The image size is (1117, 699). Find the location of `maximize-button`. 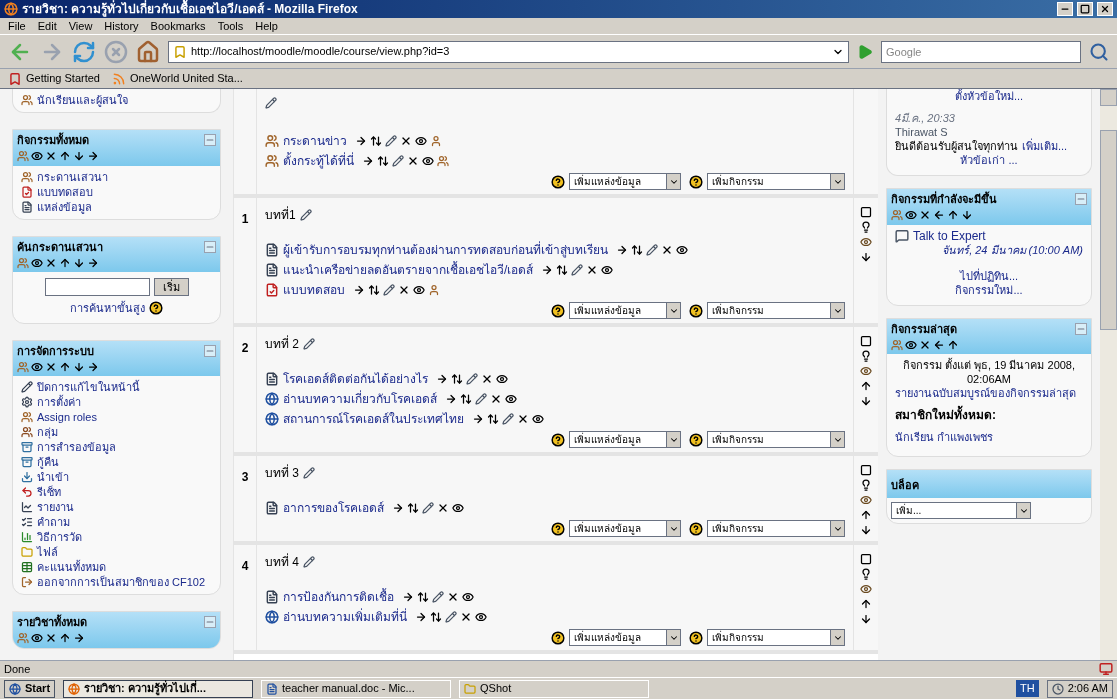

maximize-button is located at coordinates (1085, 9).